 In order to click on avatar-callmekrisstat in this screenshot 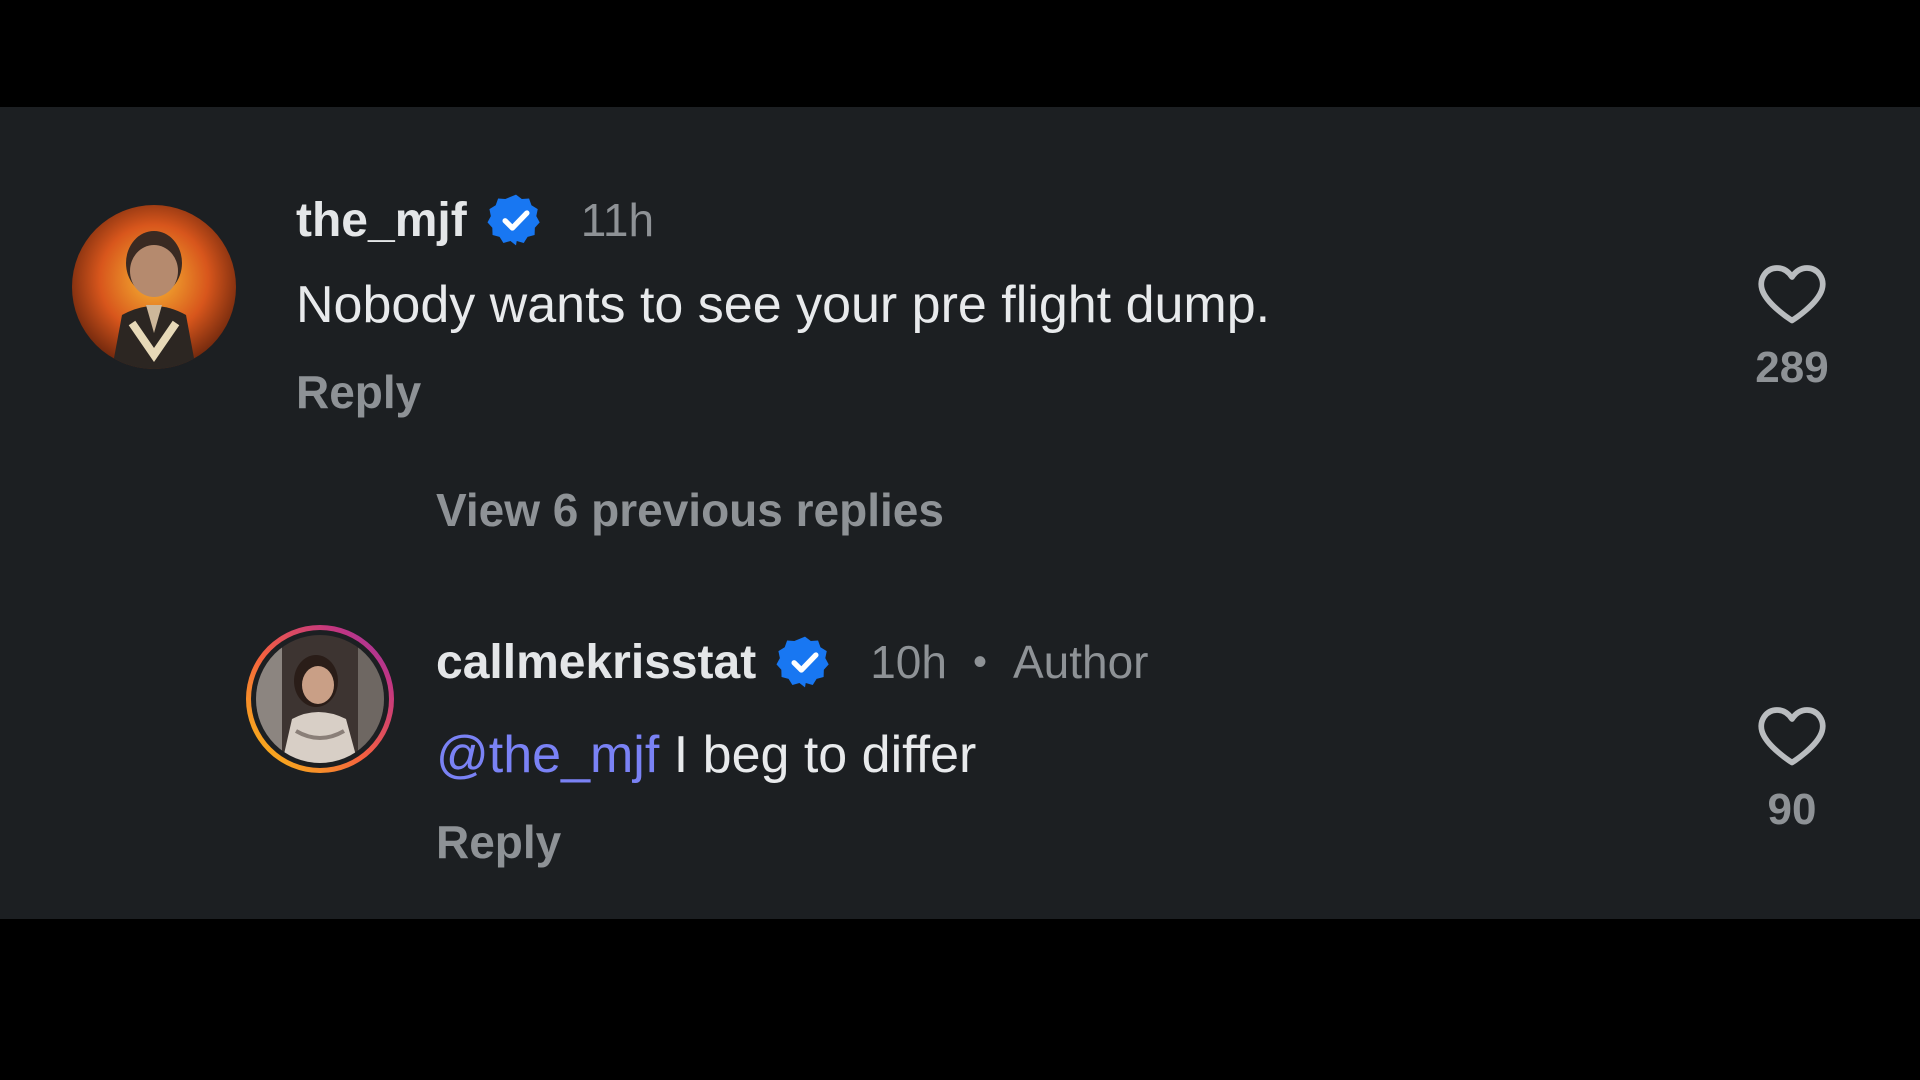, I will do `click(320, 699)`.